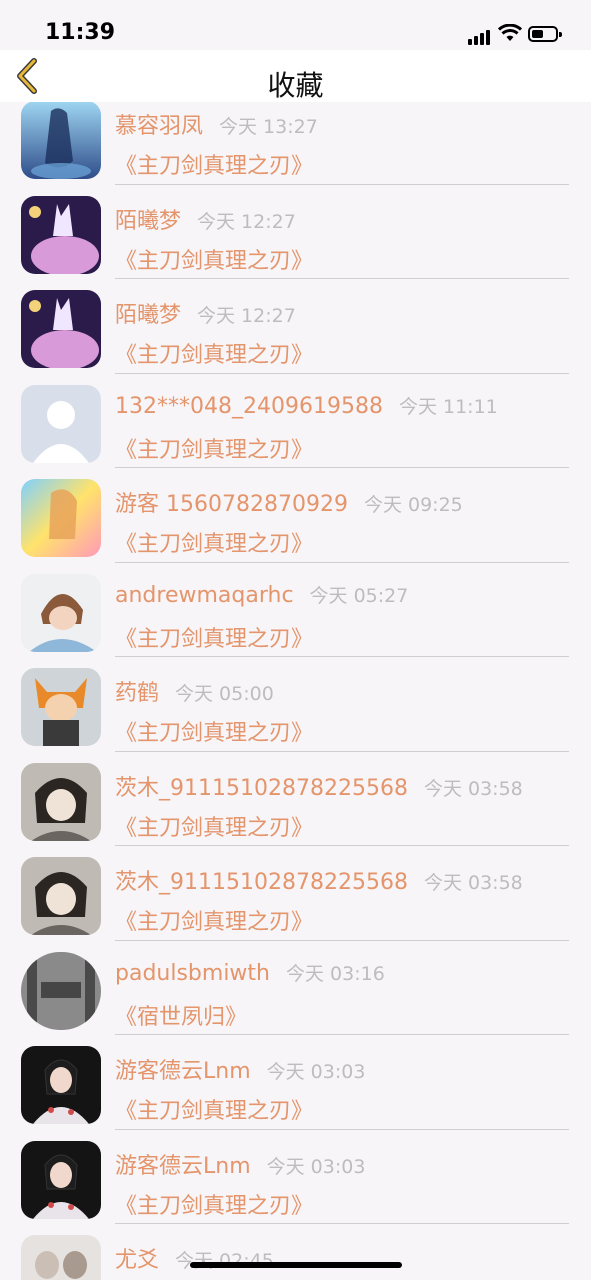 Image resolution: width=591 pixels, height=1280 pixels. Describe the element at coordinates (306, 405) in the screenshot. I see `username: 132***048_2409619588 今天 11:11` at that location.